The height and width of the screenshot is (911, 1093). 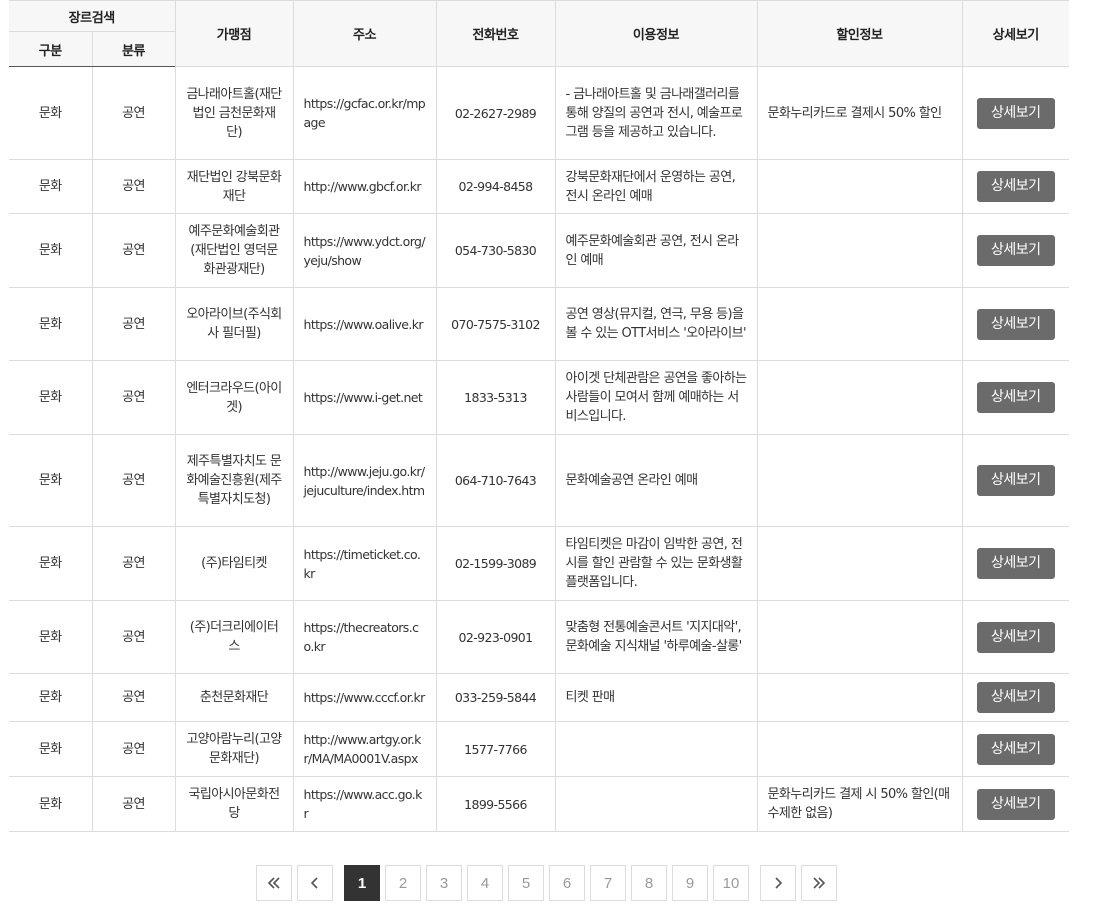 I want to click on address-header: 주소, so click(x=364, y=33).